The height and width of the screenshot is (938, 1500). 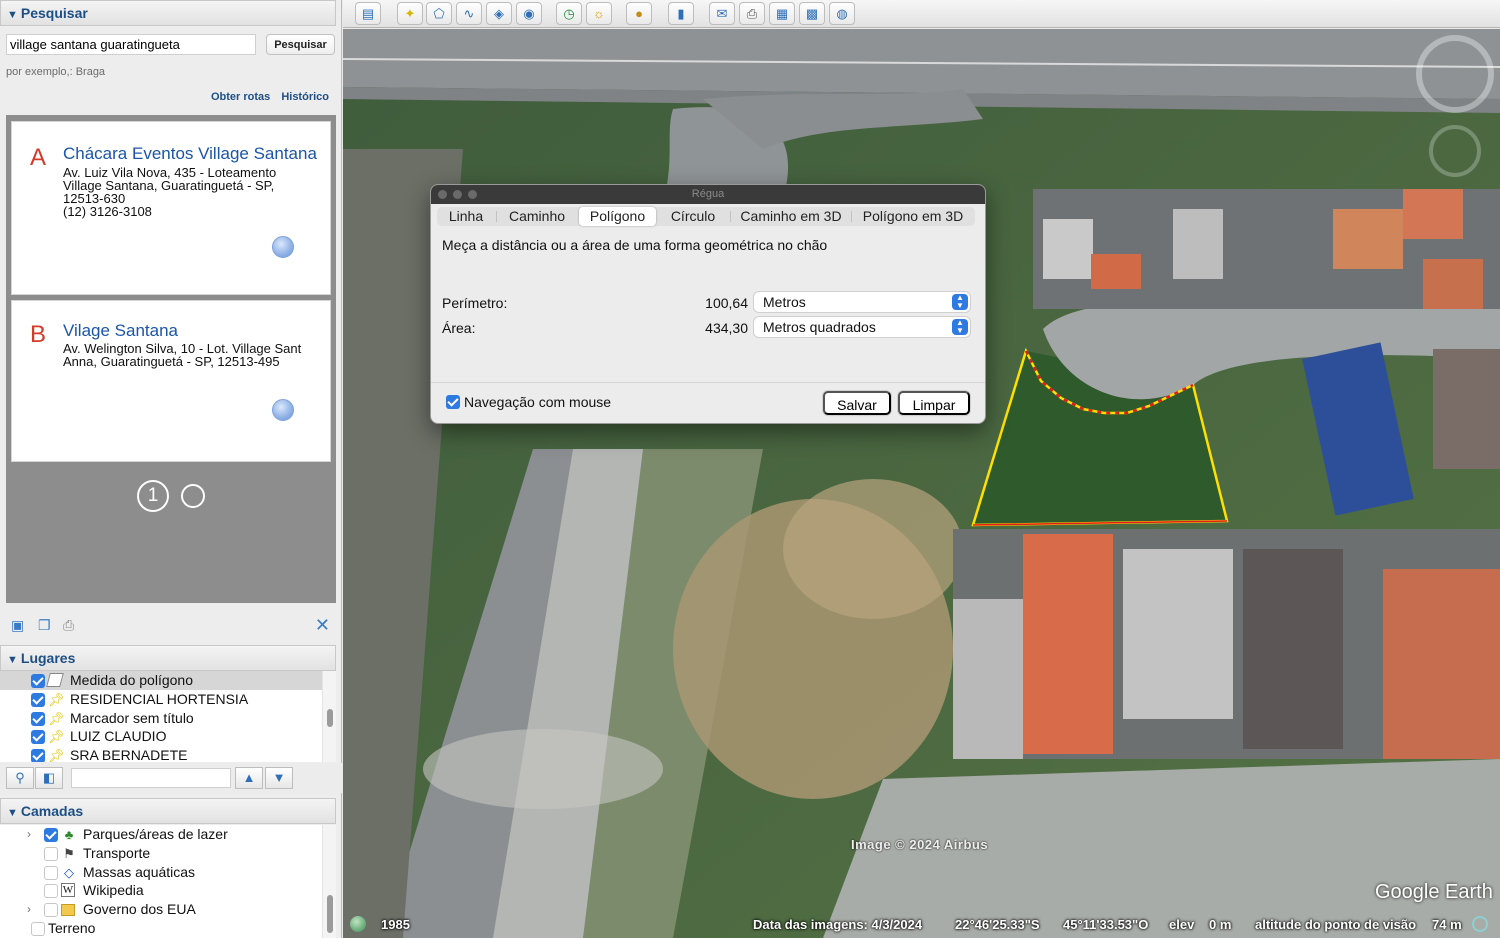 I want to click on layer-item: › ♣ Parques/áreas de lazer, so click(x=161, y=834).